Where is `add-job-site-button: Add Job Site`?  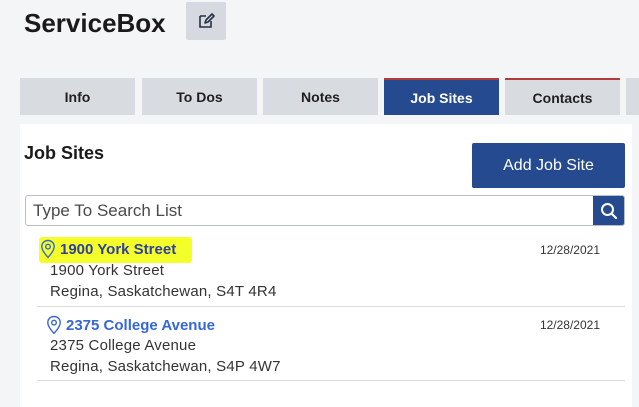 add-job-site-button: Add Job Site is located at coordinates (548, 165).